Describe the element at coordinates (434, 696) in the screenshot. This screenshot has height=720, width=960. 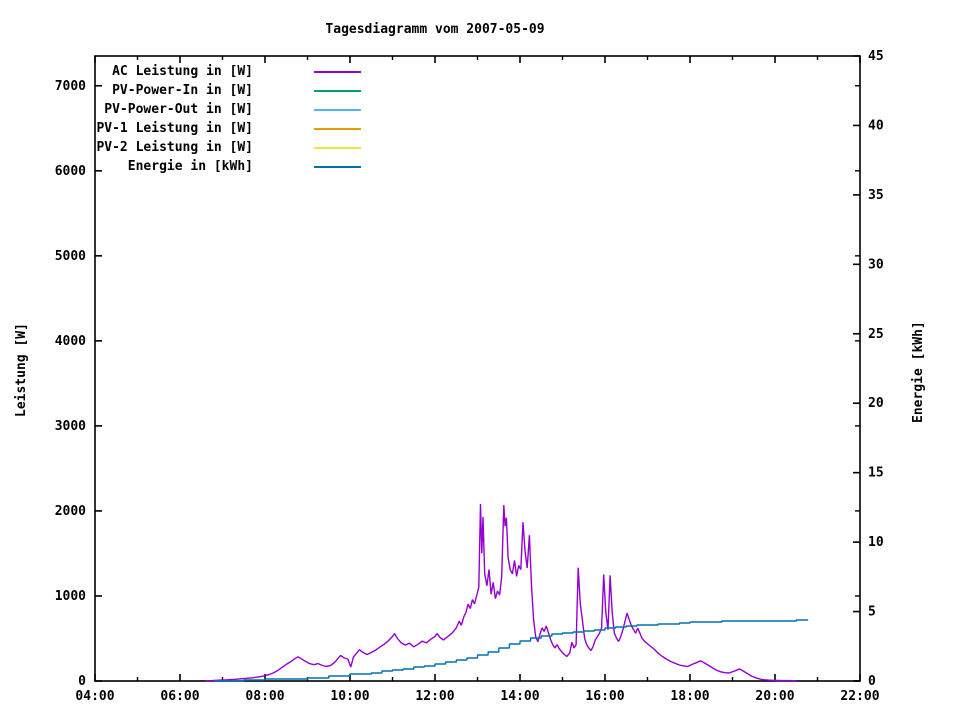
I see `x-tick-label: 12:00` at that location.